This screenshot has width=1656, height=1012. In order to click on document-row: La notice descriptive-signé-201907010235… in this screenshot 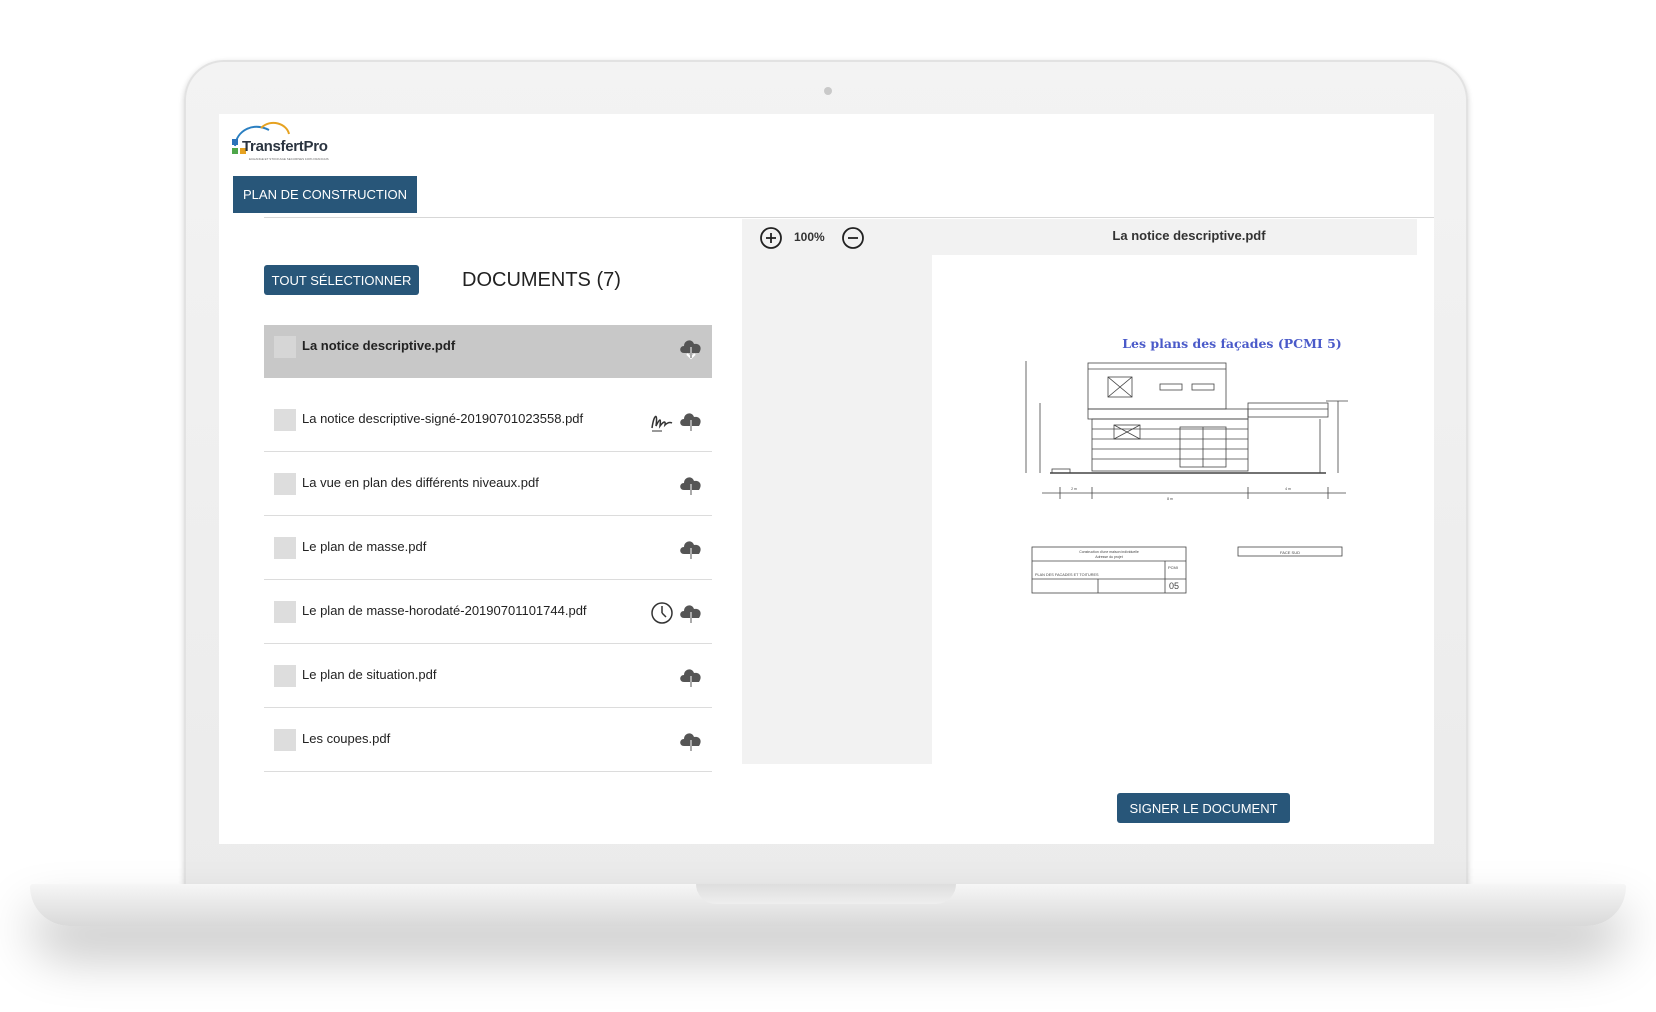, I will do `click(488, 420)`.